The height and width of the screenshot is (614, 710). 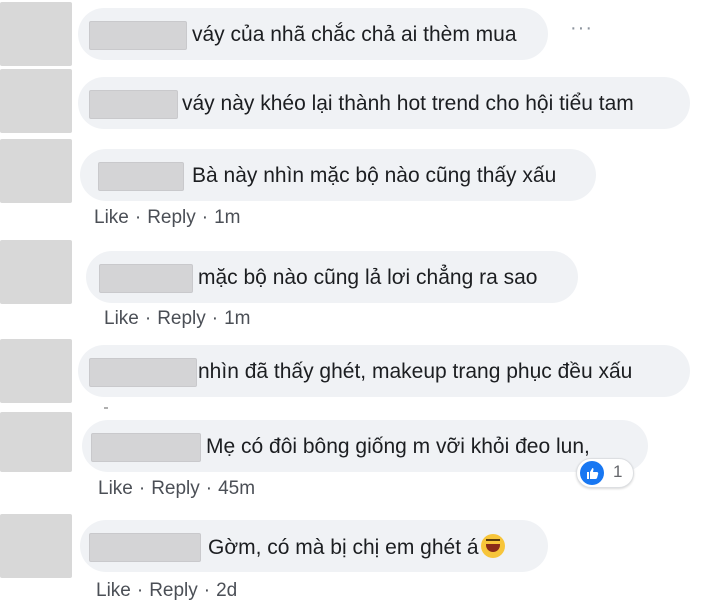 I want to click on laughing-emoji-icon, so click(x=492, y=546).